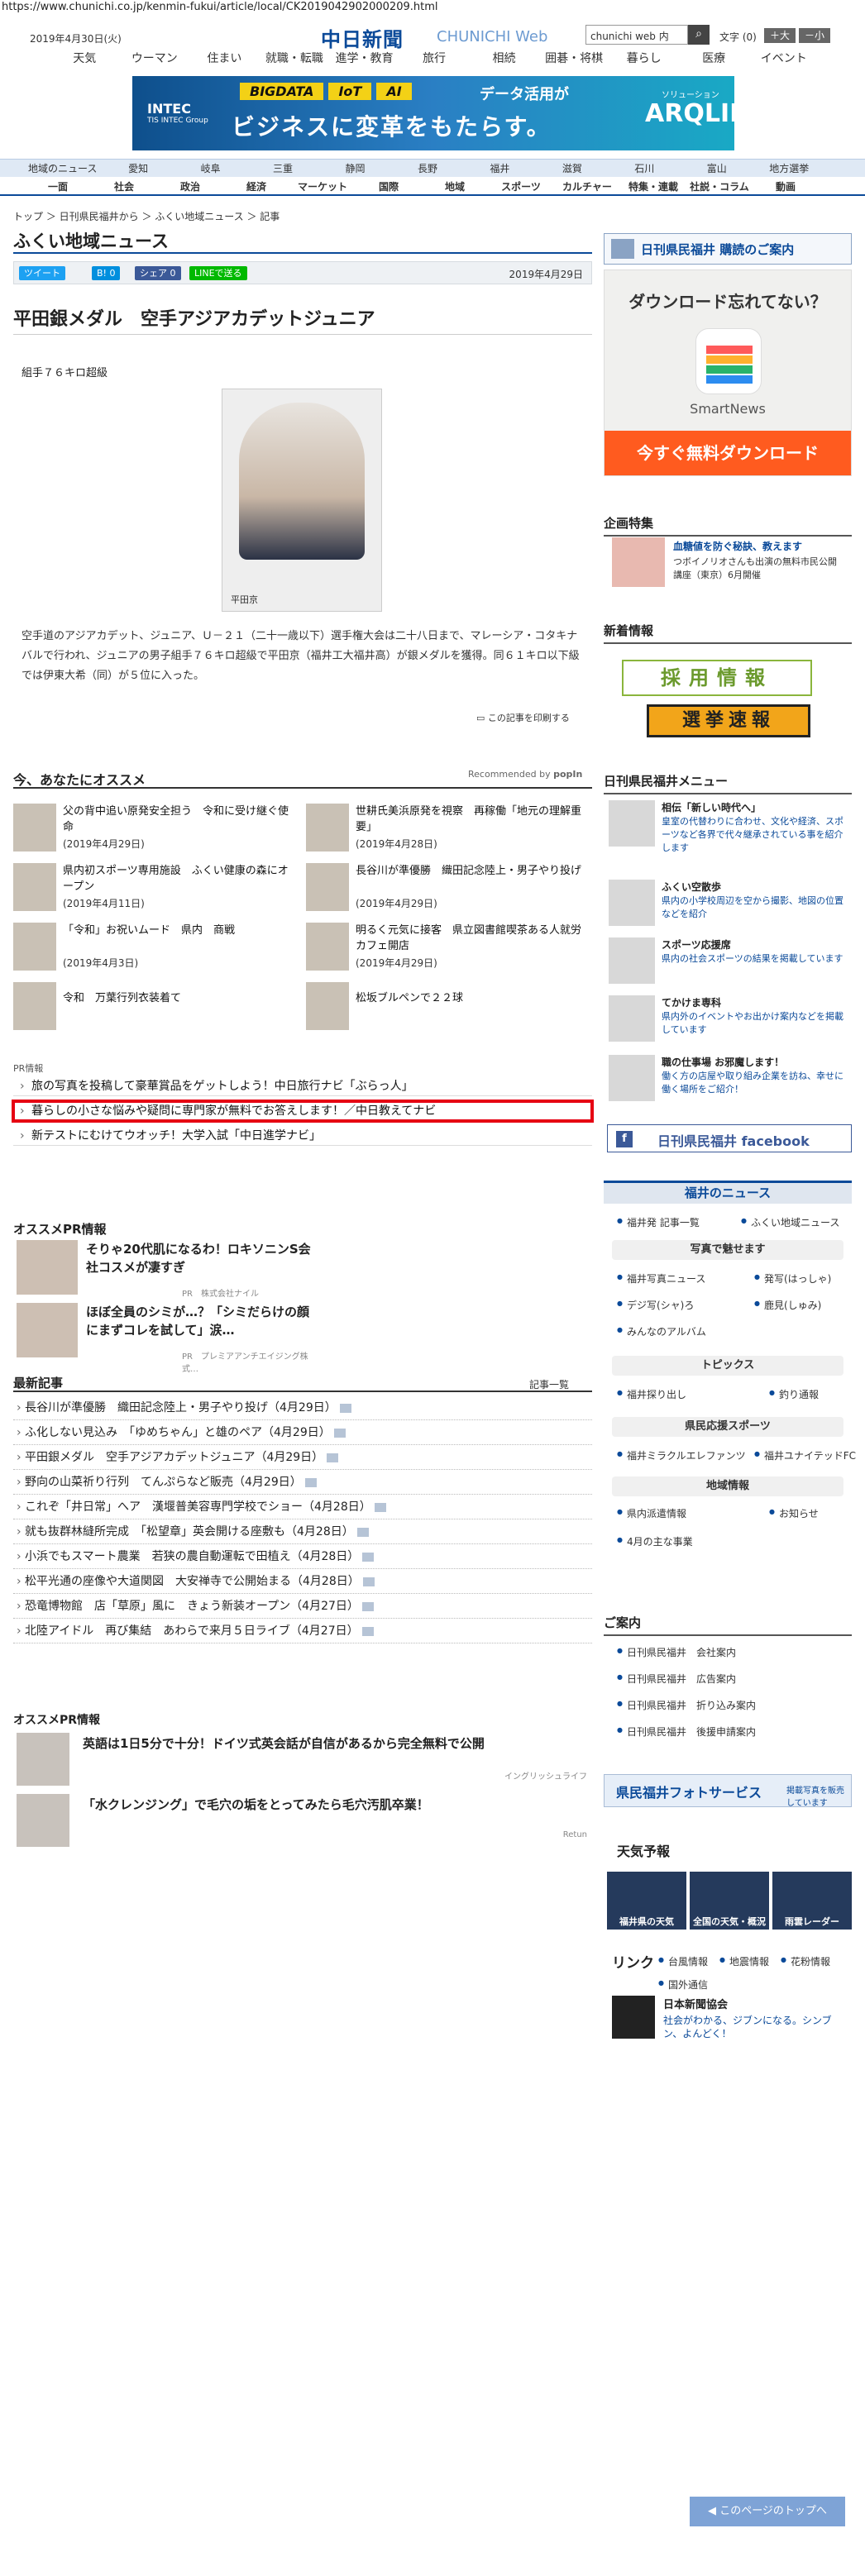 This screenshot has height=2576, width=865. Describe the element at coordinates (302, 1407) in the screenshot. I see `latest-item: 長谷川が準優勝 織田記念陸上・男子やり投げ（4月29日）` at that location.